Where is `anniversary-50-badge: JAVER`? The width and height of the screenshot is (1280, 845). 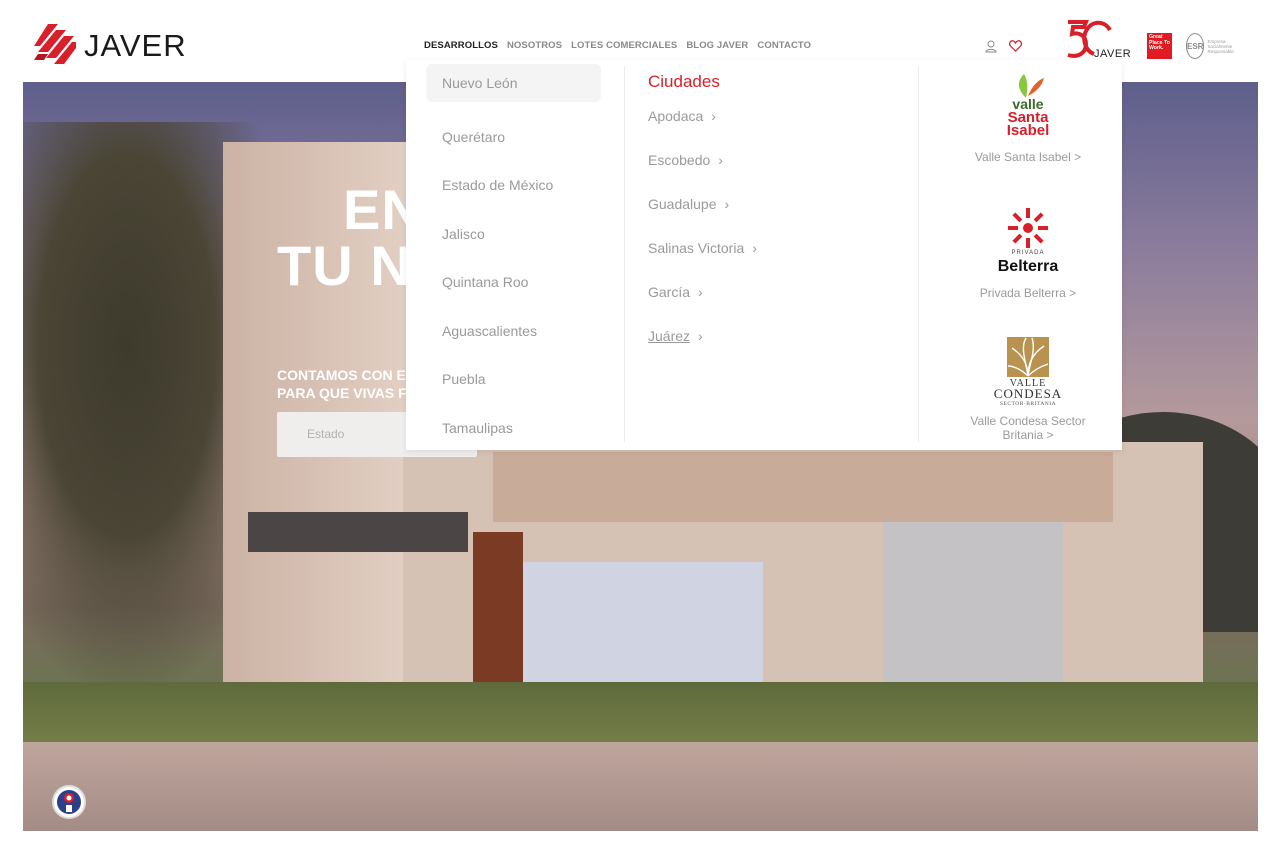
anniversary-50-badge: JAVER is located at coordinates (1098, 42).